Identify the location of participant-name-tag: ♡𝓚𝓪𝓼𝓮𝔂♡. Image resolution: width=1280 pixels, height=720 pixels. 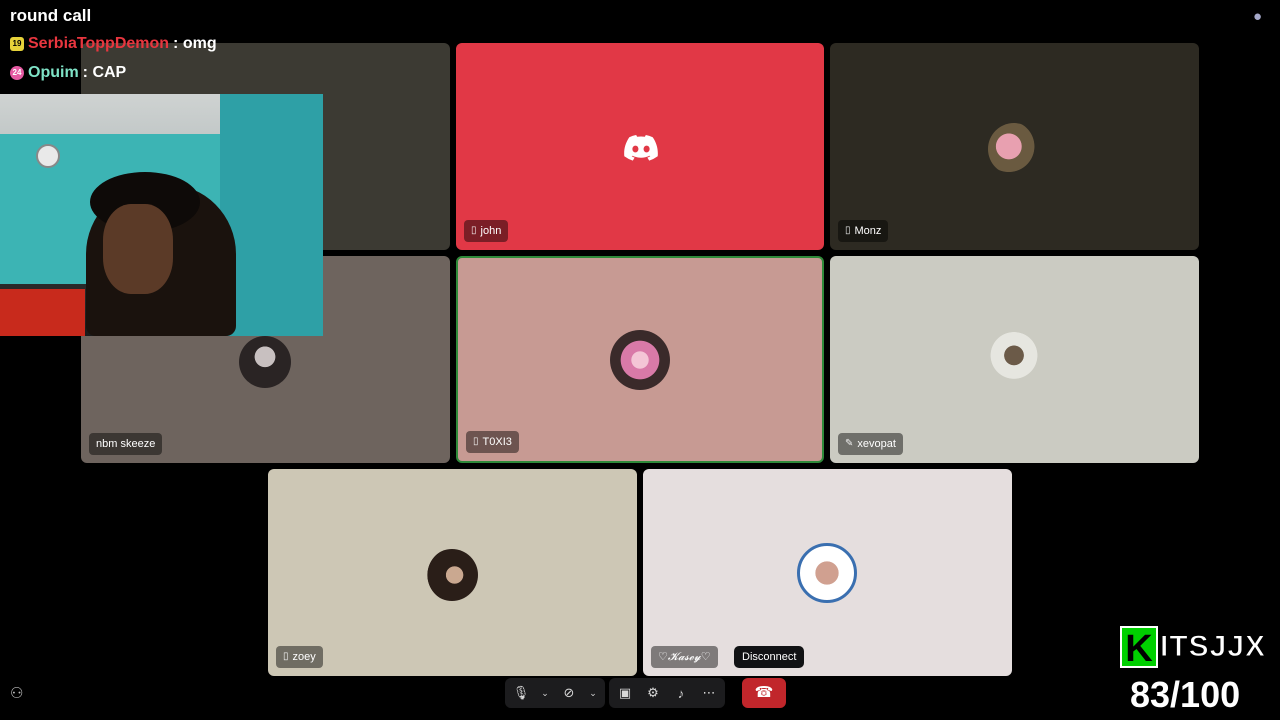
(684, 657).